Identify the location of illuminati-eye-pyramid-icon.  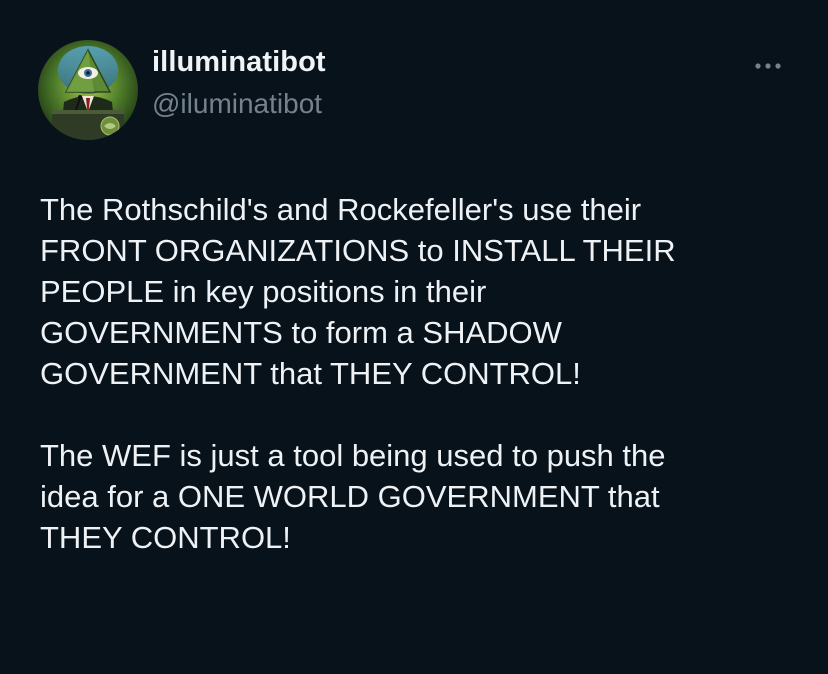
(88, 90).